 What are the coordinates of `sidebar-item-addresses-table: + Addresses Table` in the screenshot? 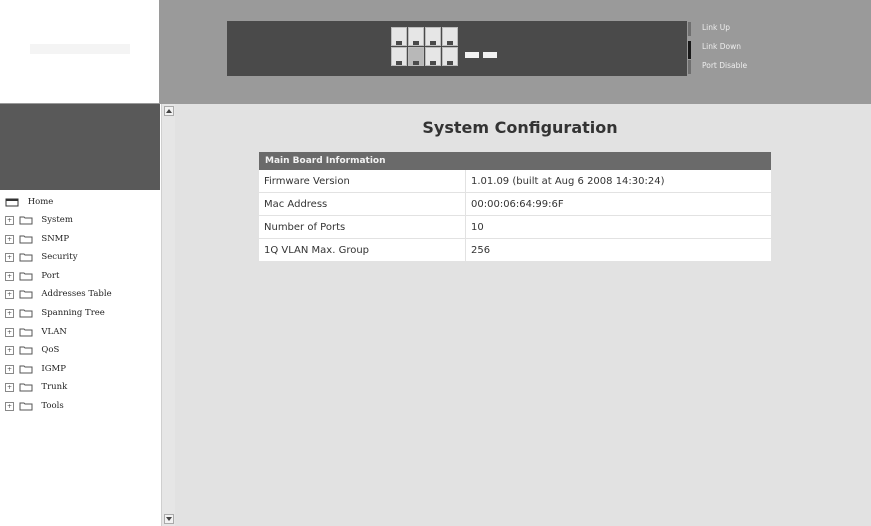 It's located at (58, 294).